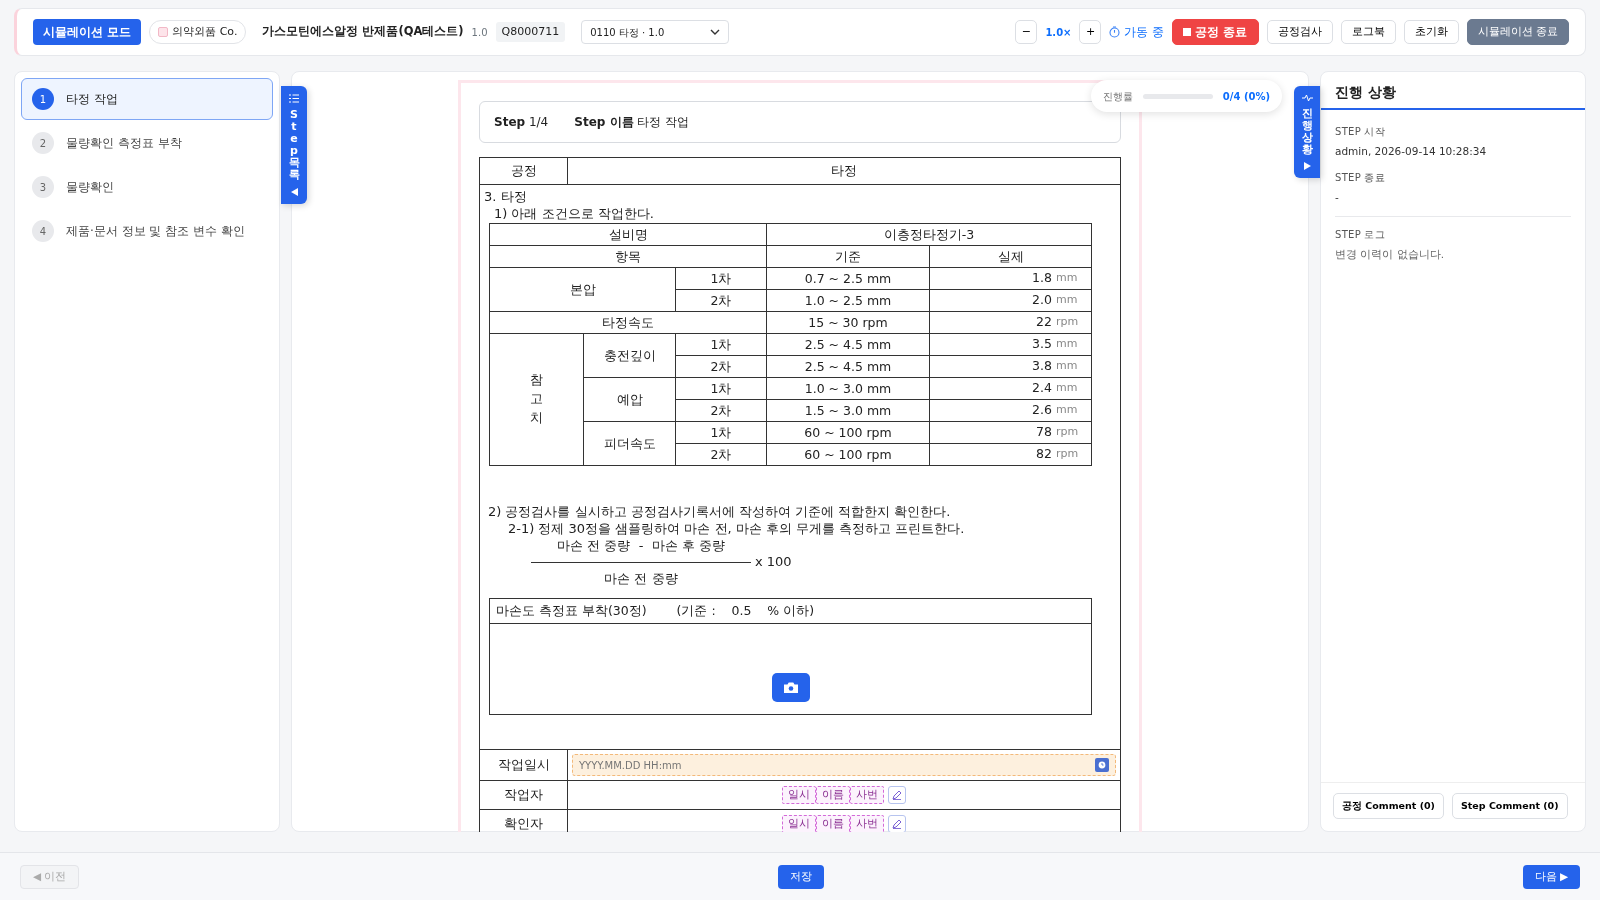 The height and width of the screenshot is (900, 1600). Describe the element at coordinates (844, 170) in the screenshot. I see `table-cell: 타정` at that location.